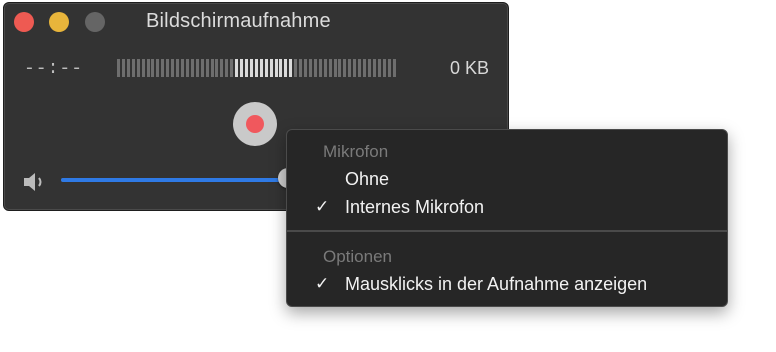  Describe the element at coordinates (59, 22) in the screenshot. I see `minimize-button` at that location.